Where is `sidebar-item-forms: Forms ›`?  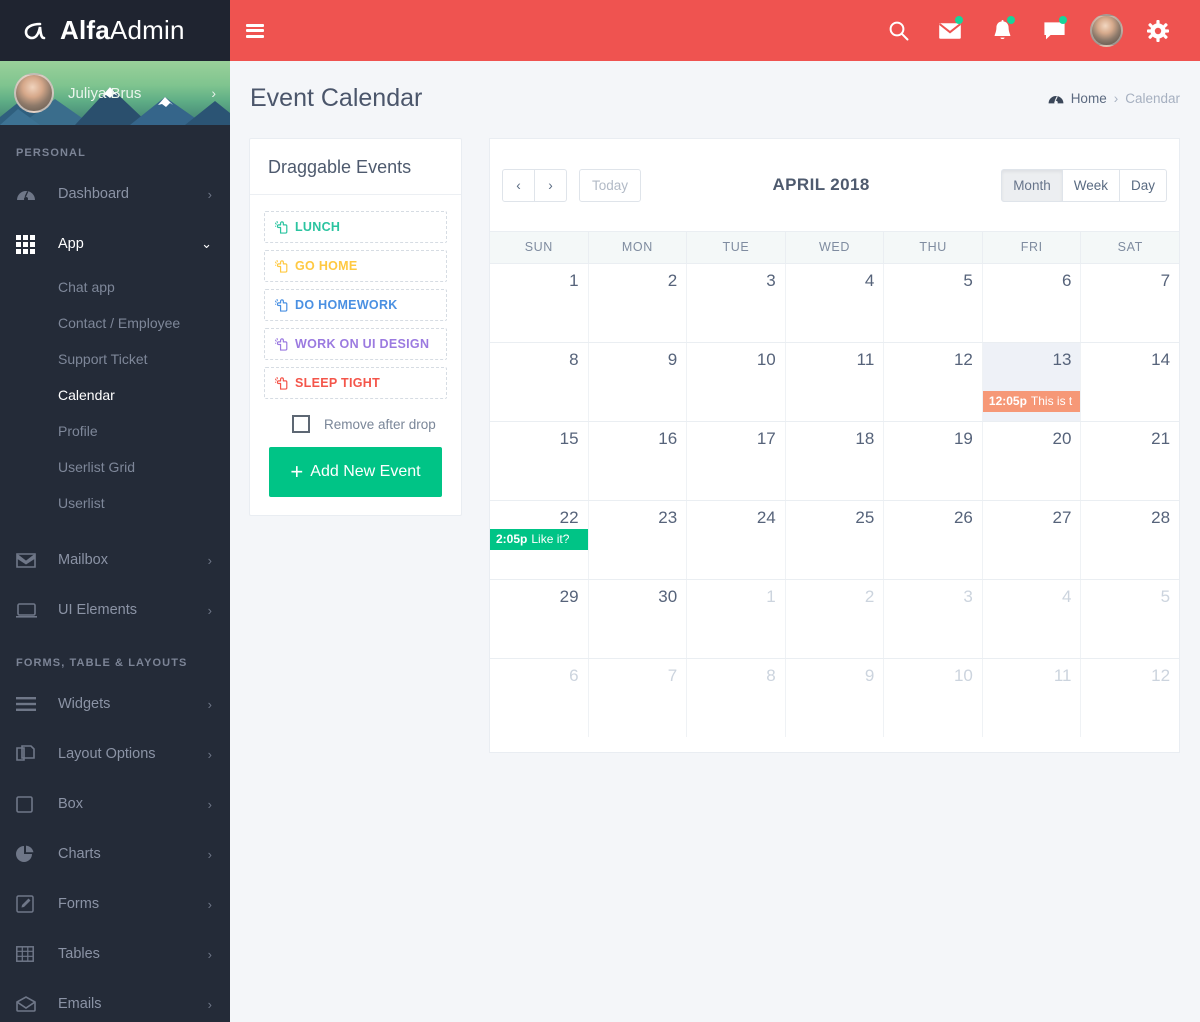
sidebar-item-forms: Forms › is located at coordinates (115, 904).